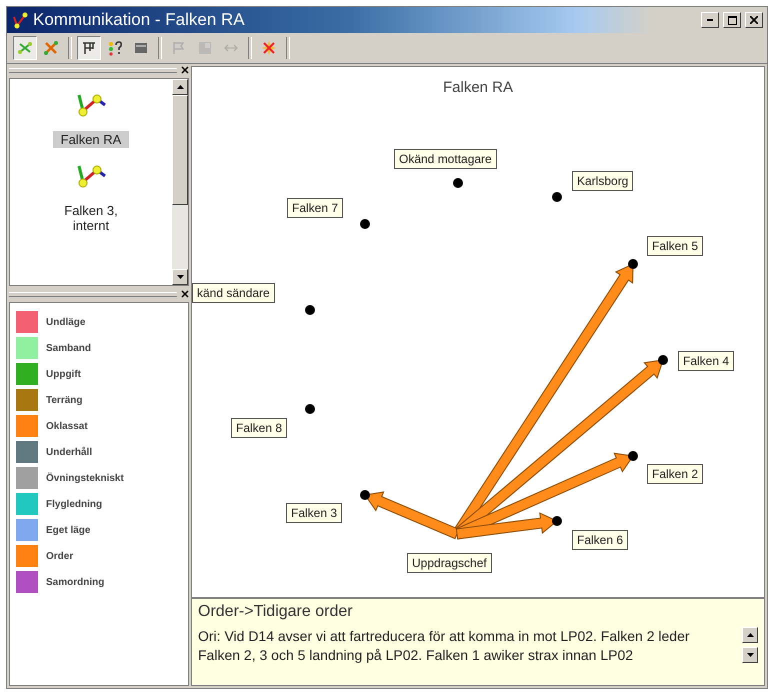  What do you see at coordinates (315, 208) in the screenshot?
I see `node-label: Falken 7` at bounding box center [315, 208].